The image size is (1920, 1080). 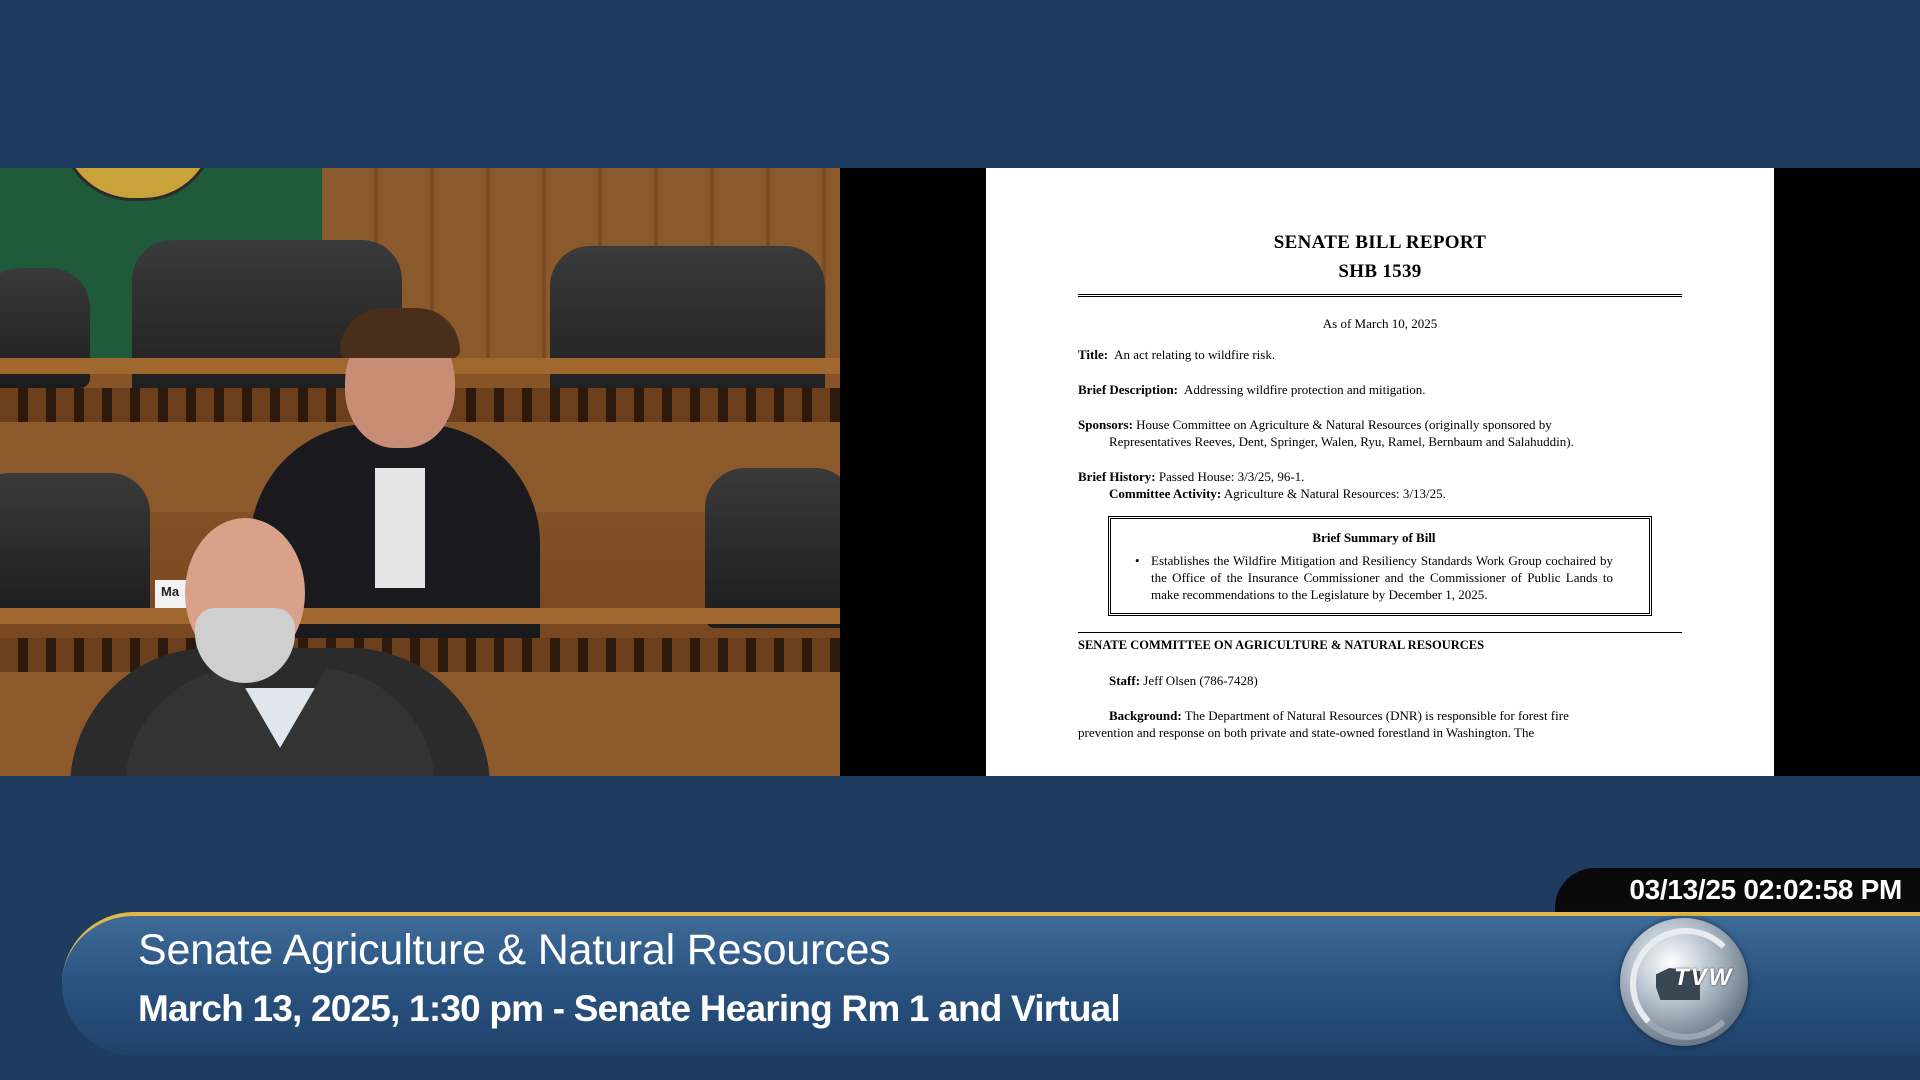 What do you see at coordinates (1093, 354) in the screenshot?
I see `title-label: Title:` at bounding box center [1093, 354].